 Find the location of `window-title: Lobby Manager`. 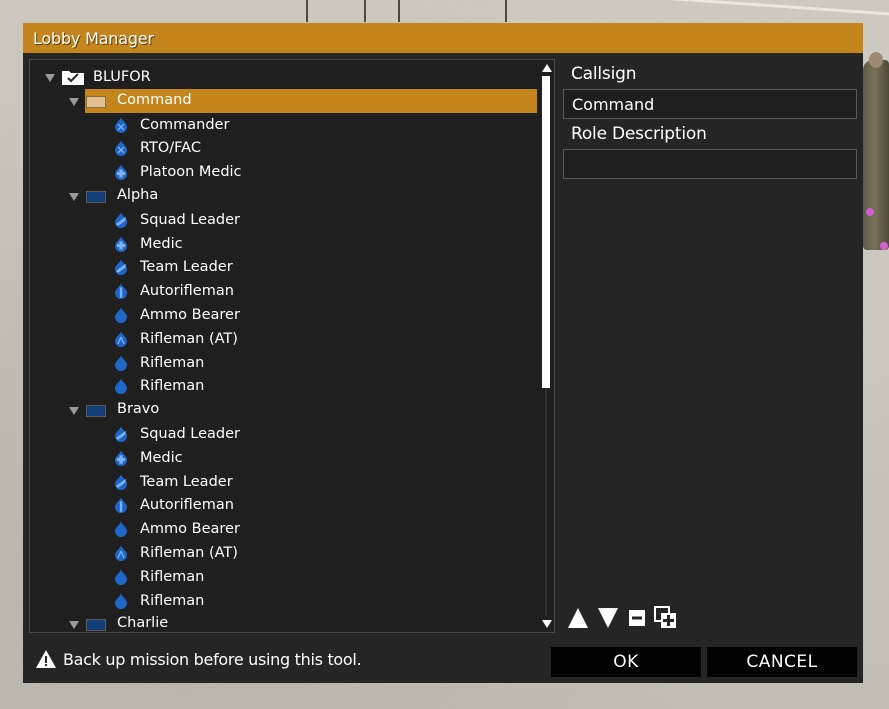

window-title: Lobby Manager is located at coordinates (93, 38).